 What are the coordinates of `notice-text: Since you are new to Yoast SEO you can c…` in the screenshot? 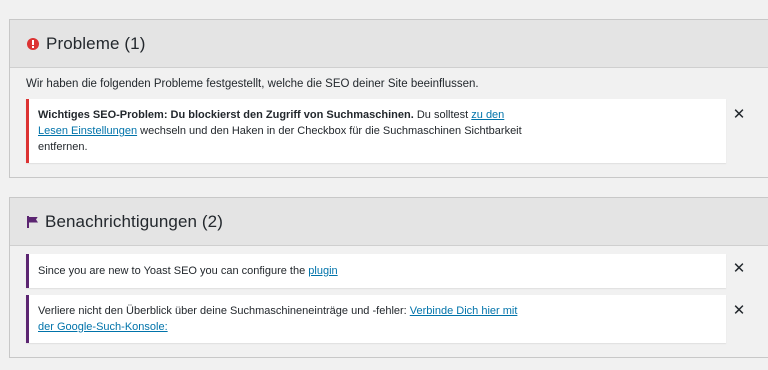 It's located at (173, 271).